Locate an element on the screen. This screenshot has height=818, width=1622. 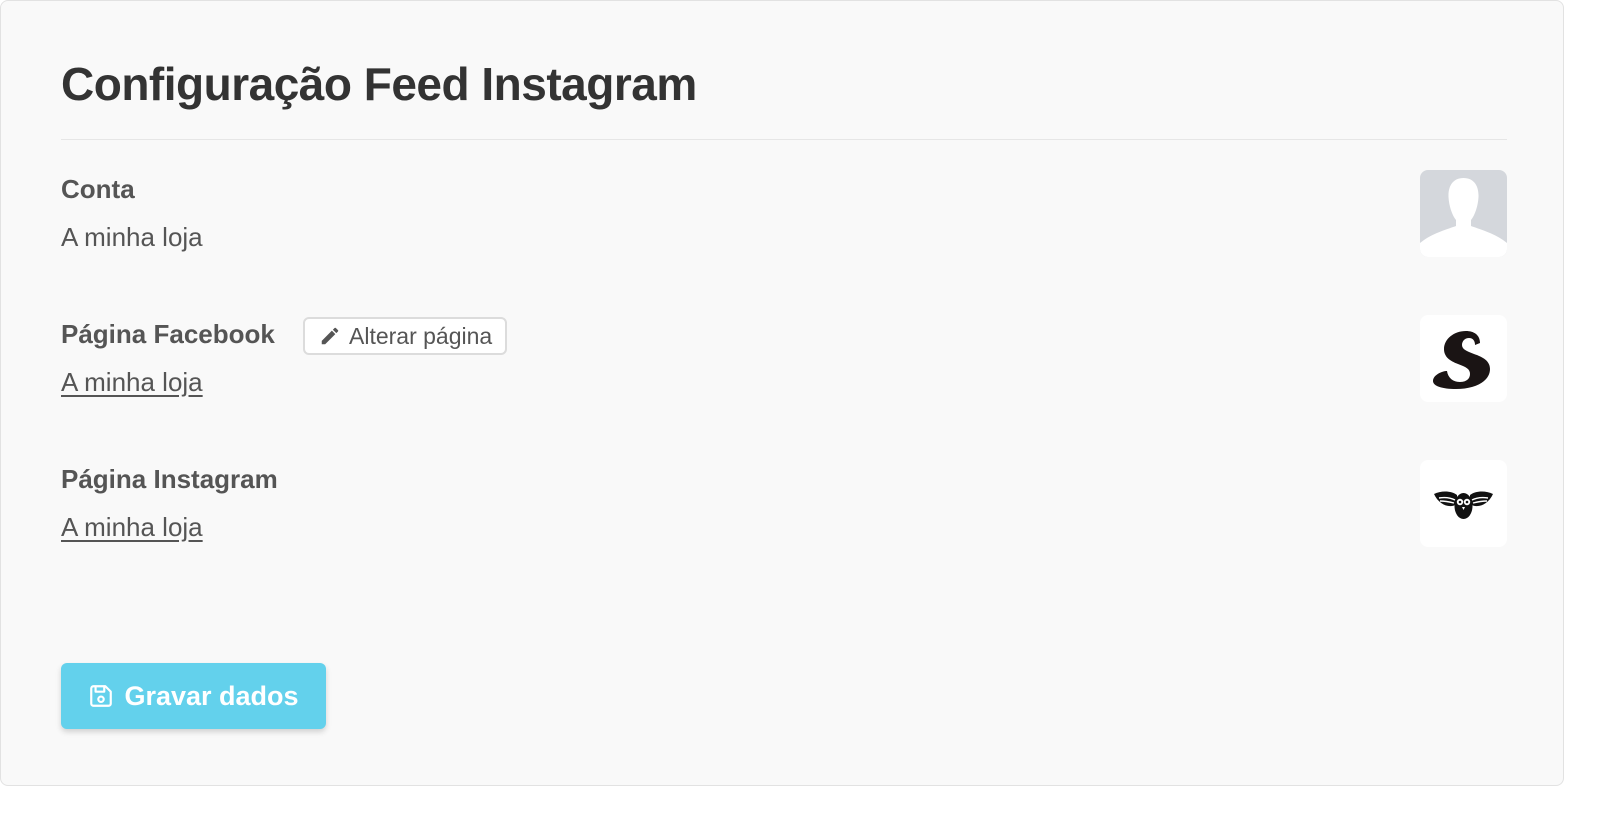
instagram-page-link: A minha loja is located at coordinates (132, 527).